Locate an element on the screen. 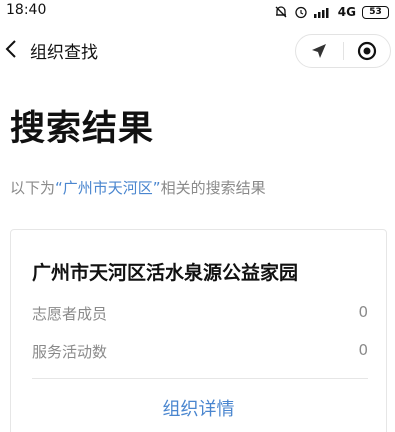 Image resolution: width=395 pixels, height=432 pixels. stat-row-activities: 服务活动数 0 is located at coordinates (200, 351).